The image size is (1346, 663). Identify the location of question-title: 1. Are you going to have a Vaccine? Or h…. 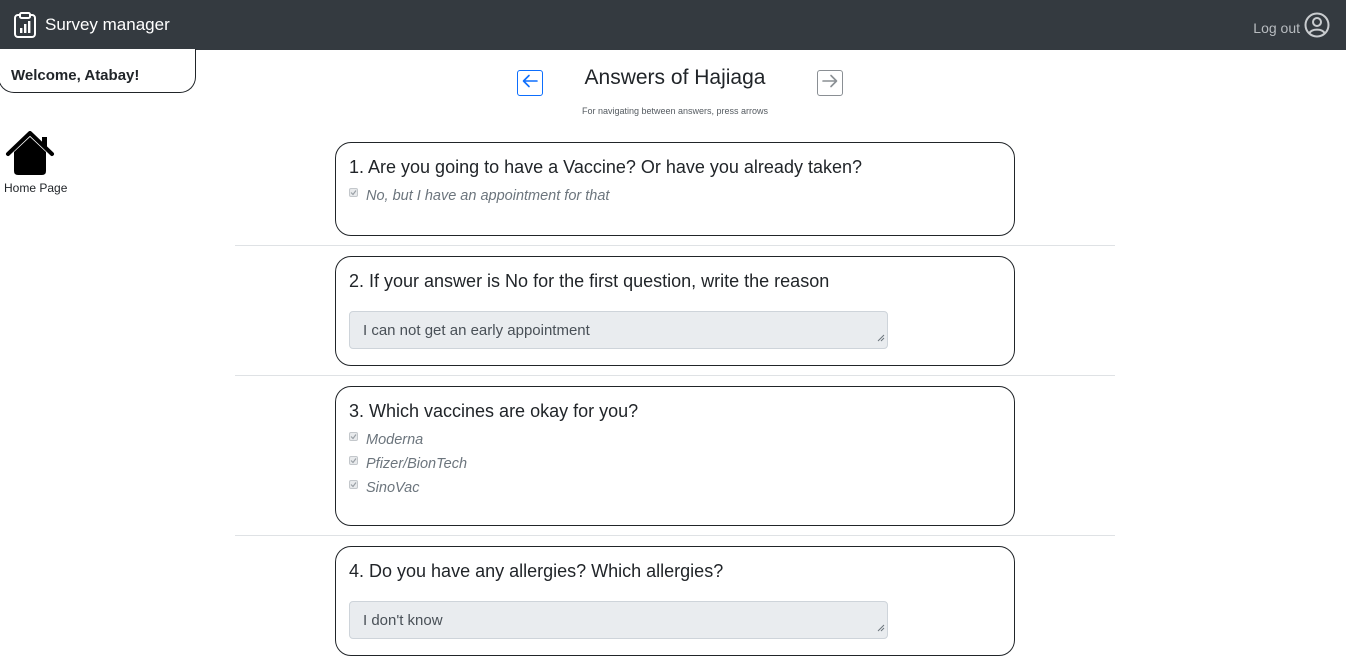
(605, 167).